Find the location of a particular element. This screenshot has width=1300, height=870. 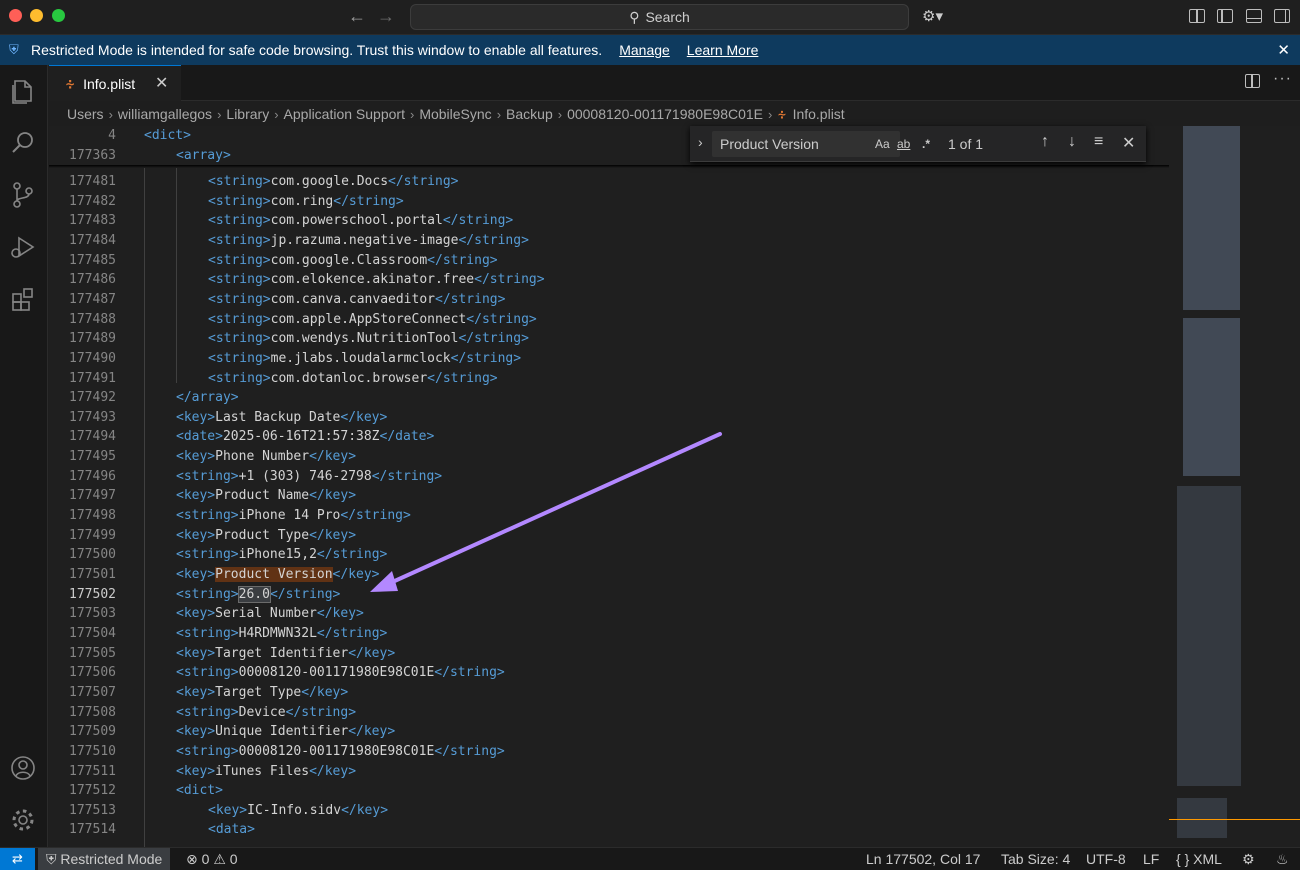

code-text: <key>Product Name</key> is located at coordinates (266, 496).